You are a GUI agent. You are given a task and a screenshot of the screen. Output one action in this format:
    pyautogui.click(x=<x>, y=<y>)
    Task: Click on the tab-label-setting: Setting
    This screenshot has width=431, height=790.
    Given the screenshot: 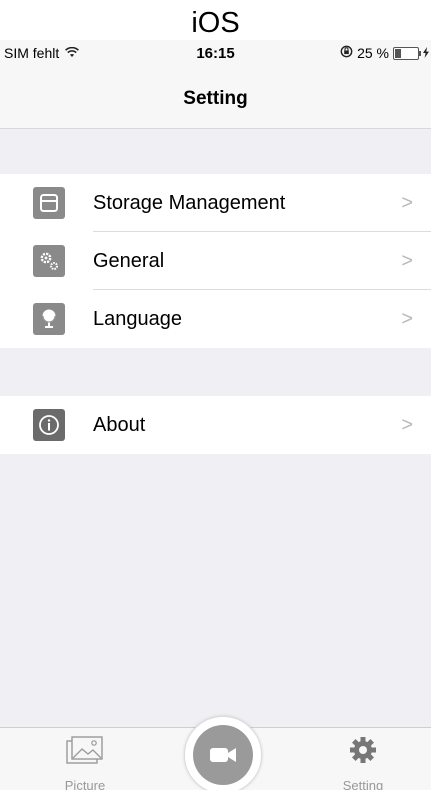 What is the action you would take?
    pyautogui.click(x=363, y=784)
    